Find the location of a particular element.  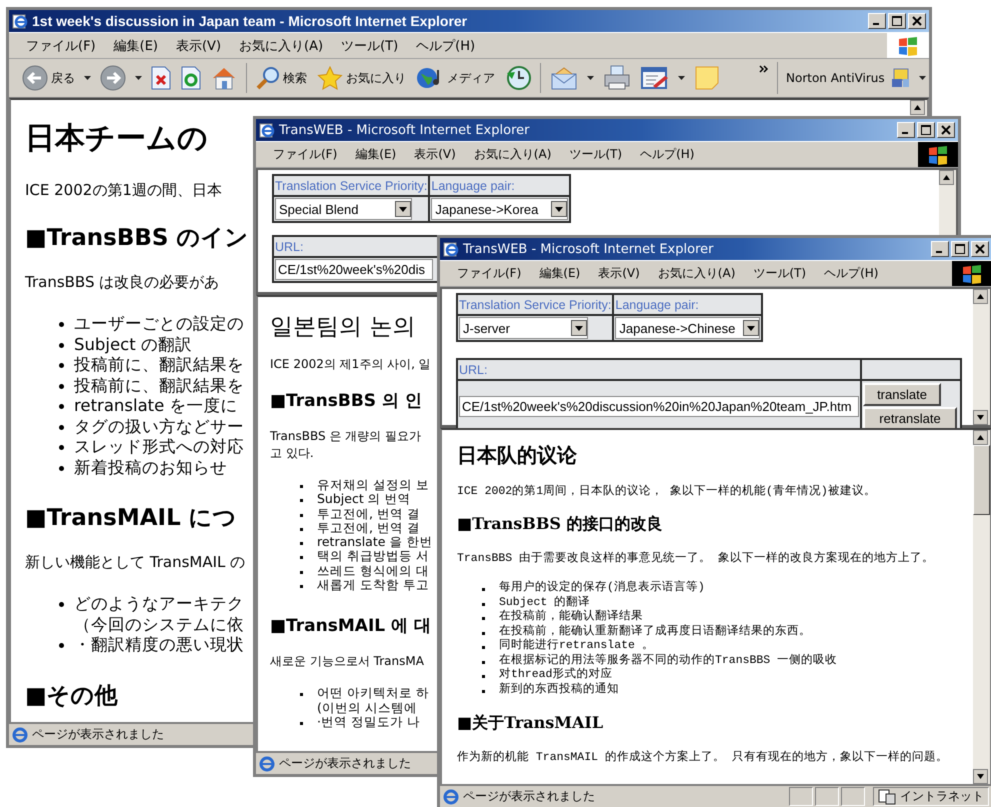

list-item: ユーザーごとの設定の is located at coordinates (159, 324).